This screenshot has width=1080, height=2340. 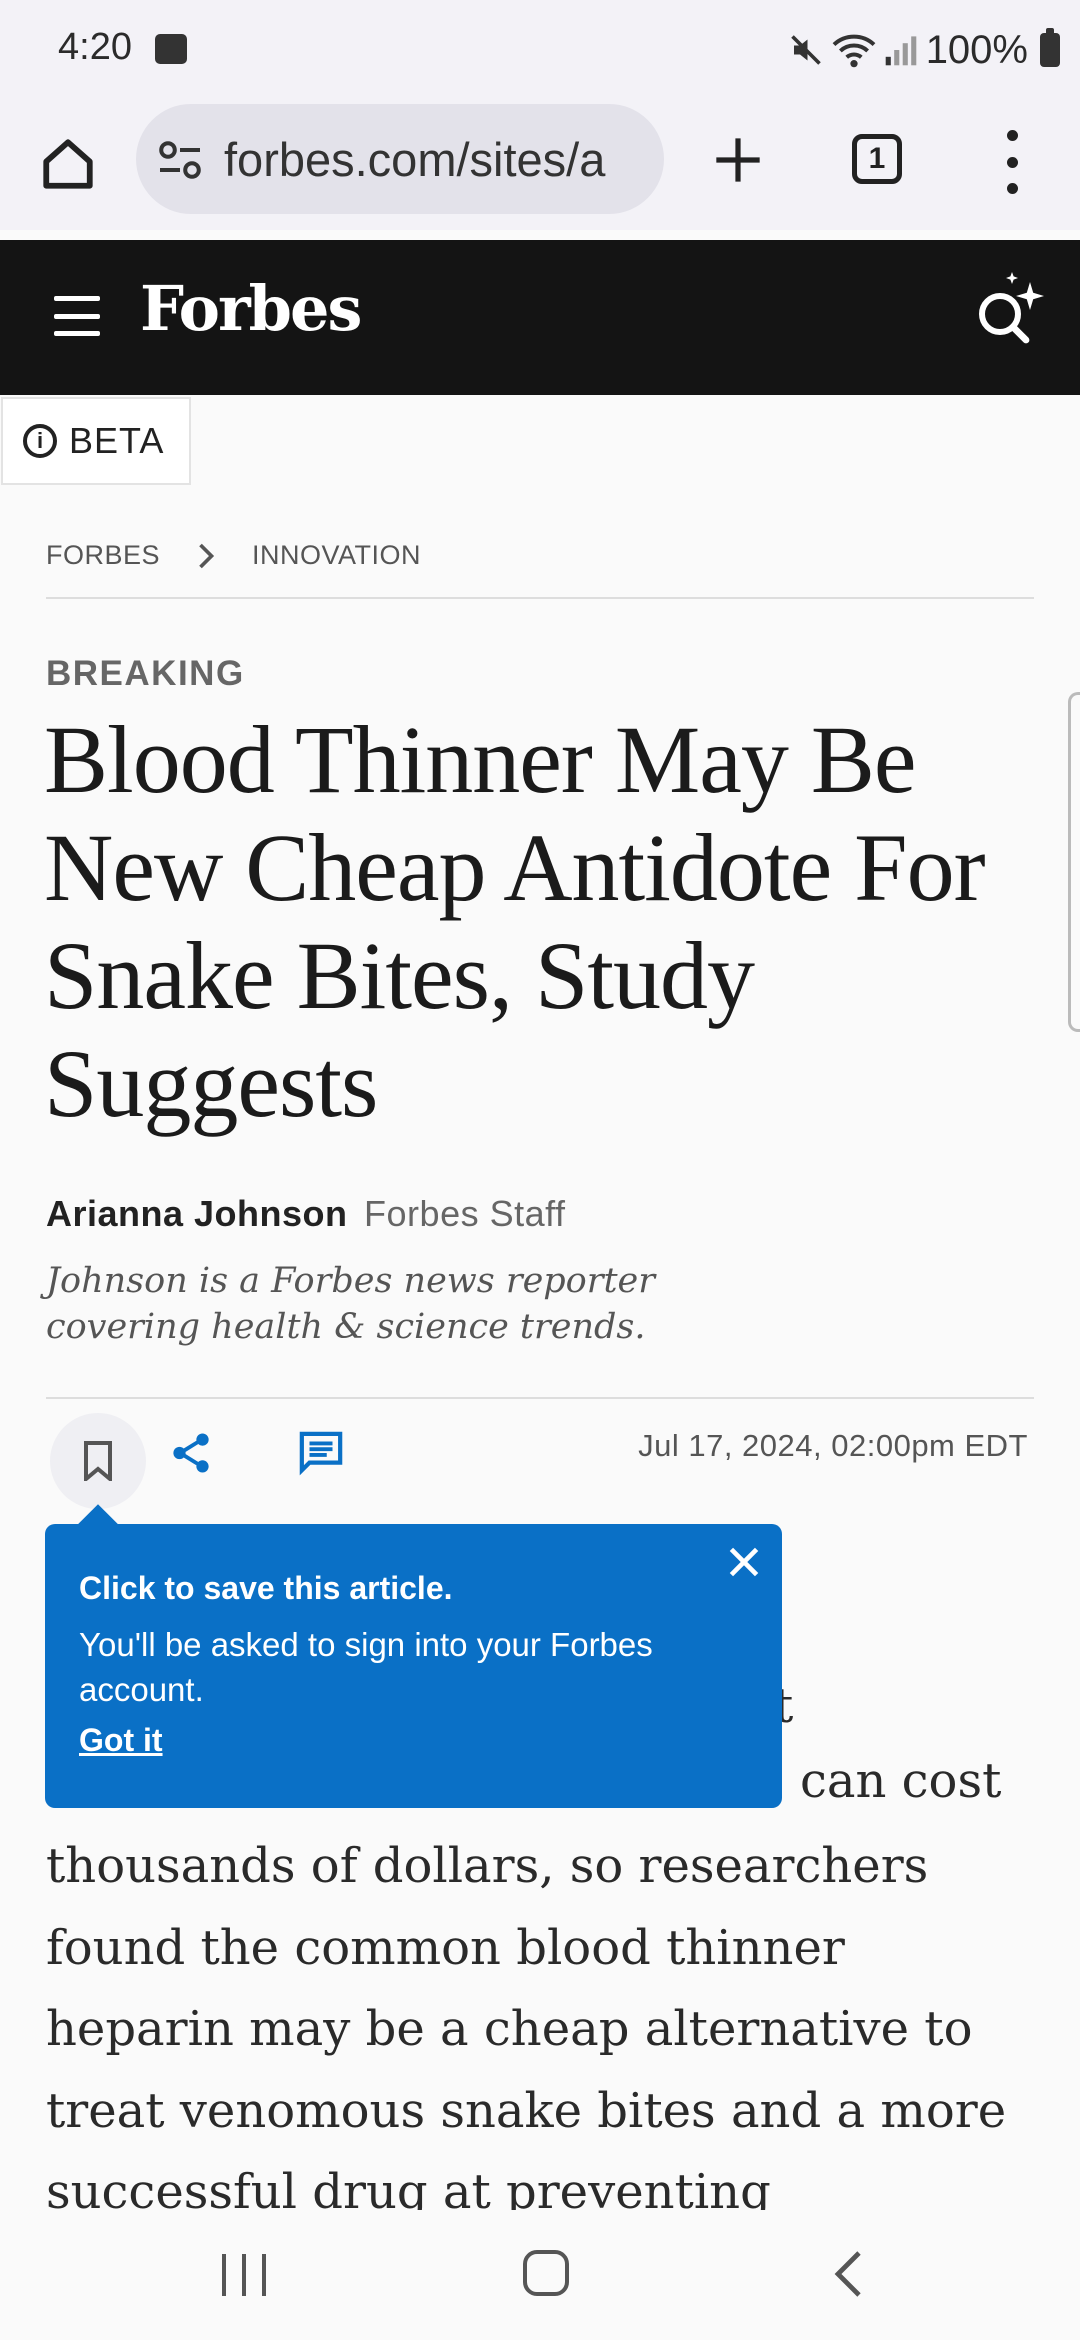 I want to click on got-it-link: Got it, so click(x=121, y=1740).